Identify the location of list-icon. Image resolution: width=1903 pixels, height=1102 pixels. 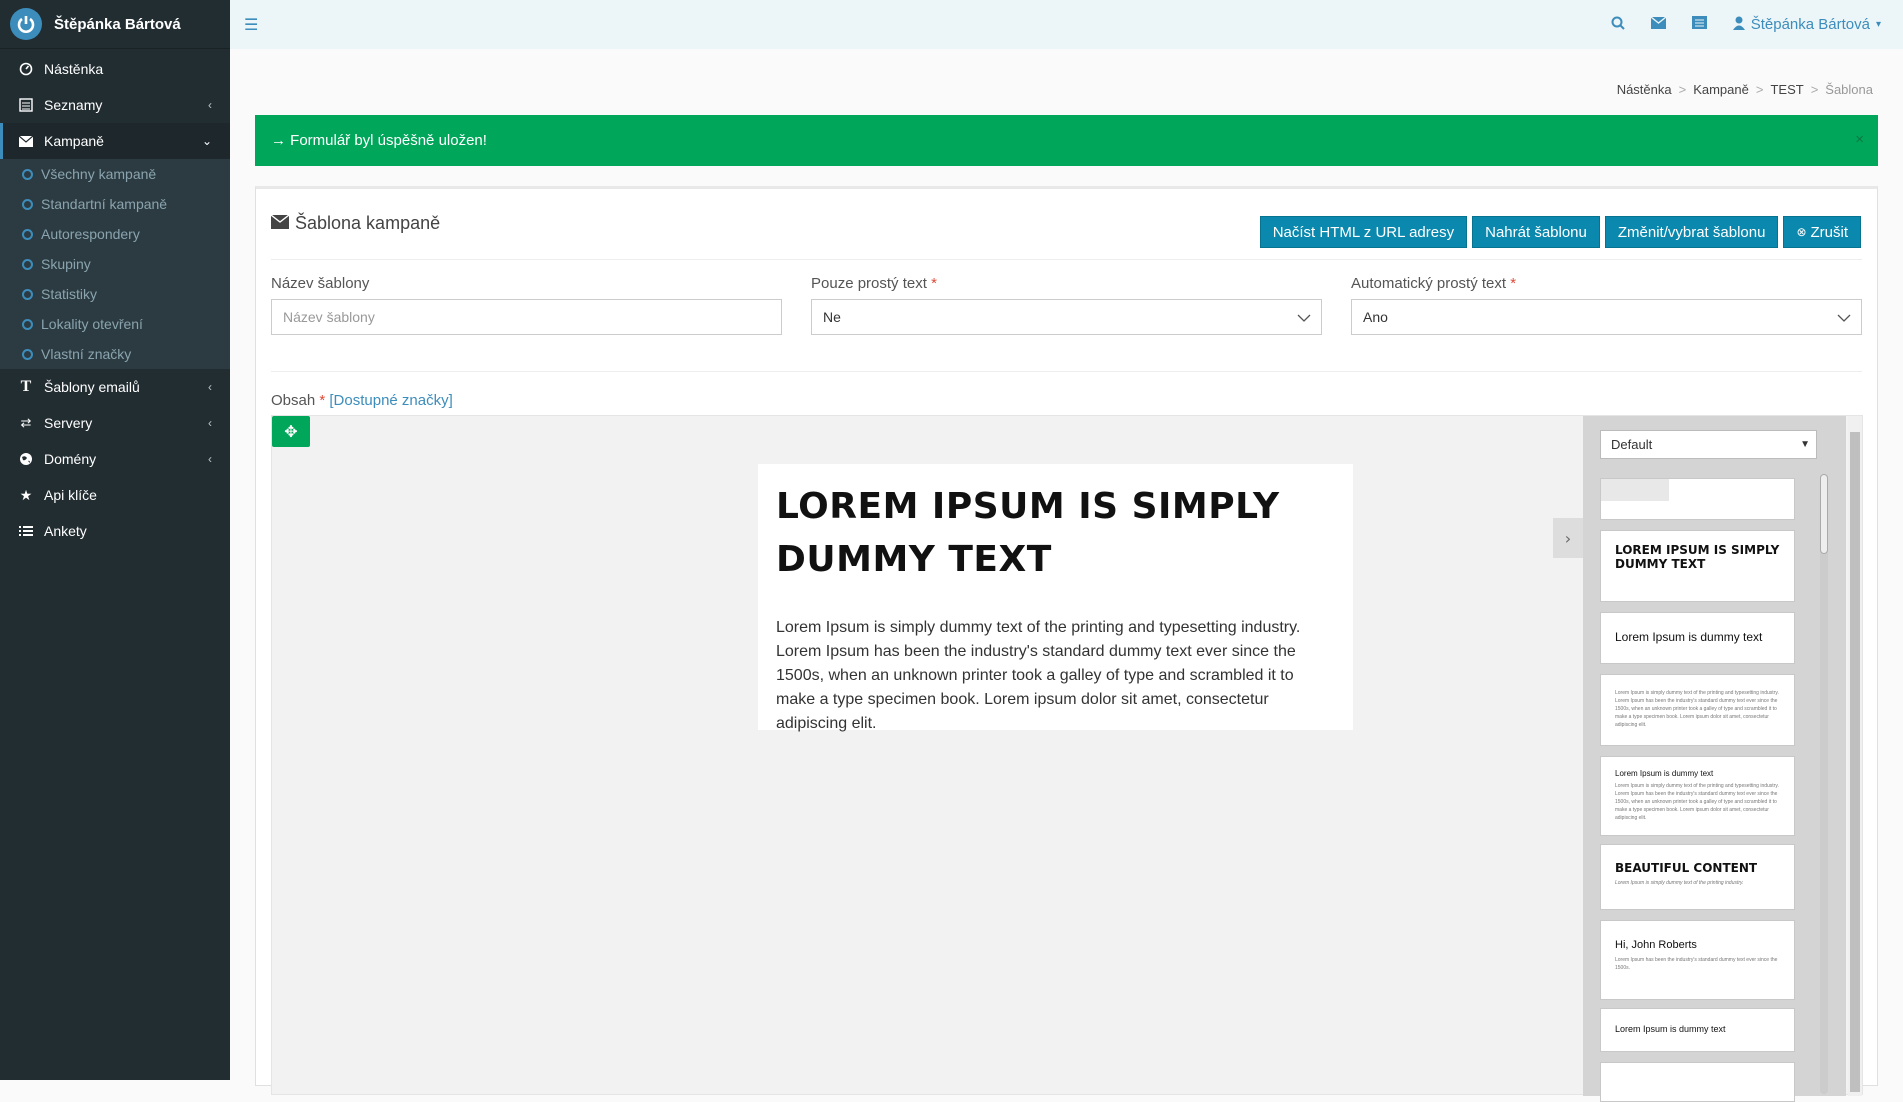
(26, 531).